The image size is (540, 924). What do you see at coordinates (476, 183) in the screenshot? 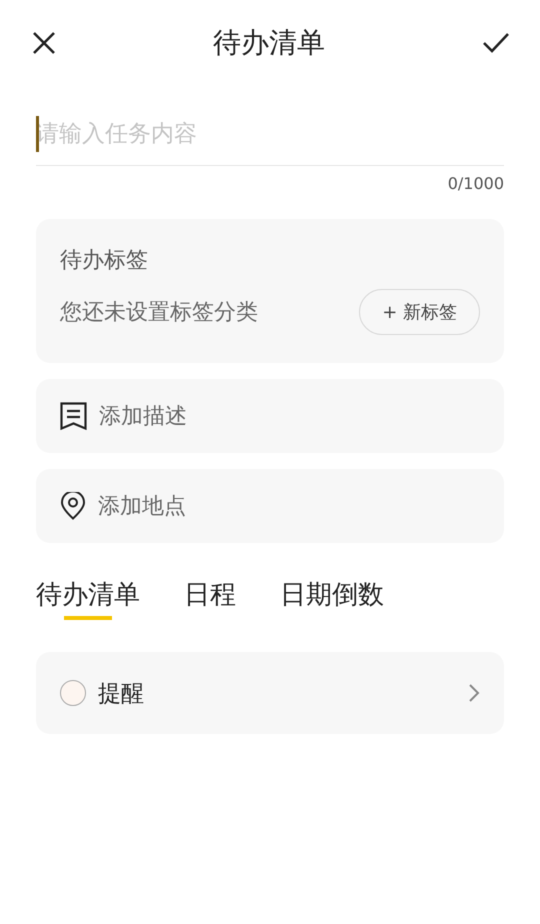
I see `character-counter: 0/1000` at bounding box center [476, 183].